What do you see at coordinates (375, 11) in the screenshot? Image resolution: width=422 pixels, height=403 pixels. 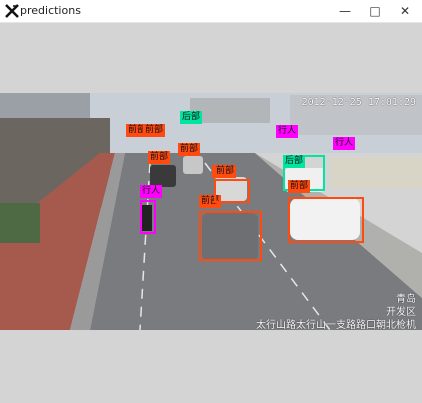 I see `maximize-button: □` at bounding box center [375, 11].